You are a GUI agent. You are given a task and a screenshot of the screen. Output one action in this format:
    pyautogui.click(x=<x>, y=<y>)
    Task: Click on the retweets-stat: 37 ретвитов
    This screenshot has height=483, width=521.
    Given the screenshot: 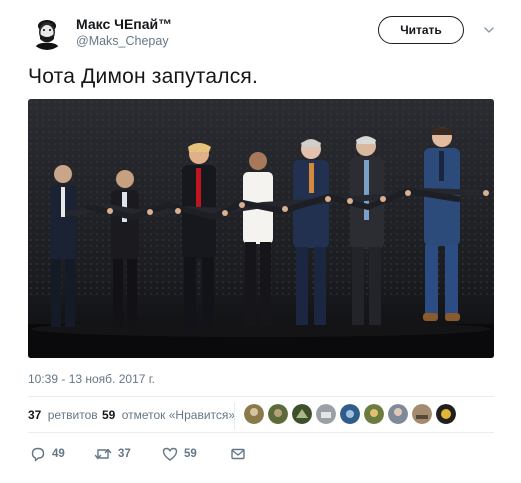 What is the action you would take?
    pyautogui.click(x=63, y=415)
    